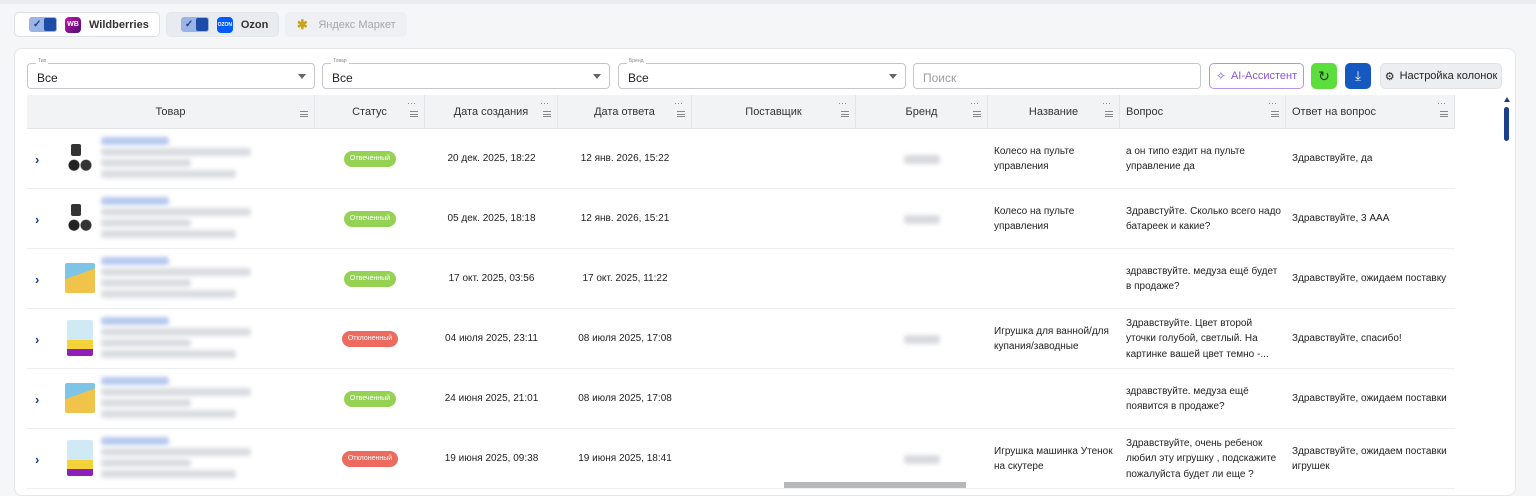 Image resolution: width=1536 pixels, height=496 pixels. I want to click on product-name, so click(1054, 279).